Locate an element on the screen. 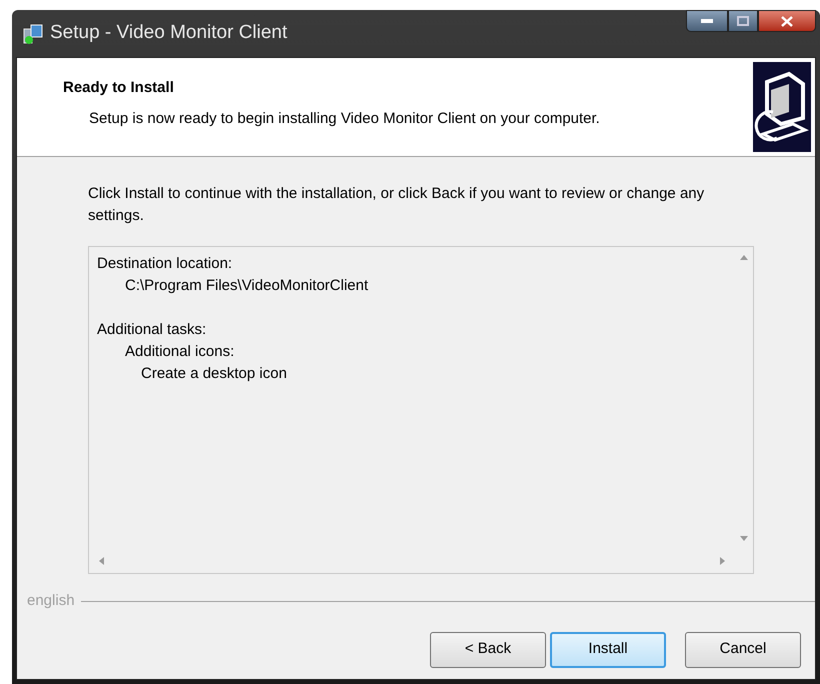 Image resolution: width=820 pixels, height=684 pixels. page-title: Ready to Install is located at coordinates (119, 88).